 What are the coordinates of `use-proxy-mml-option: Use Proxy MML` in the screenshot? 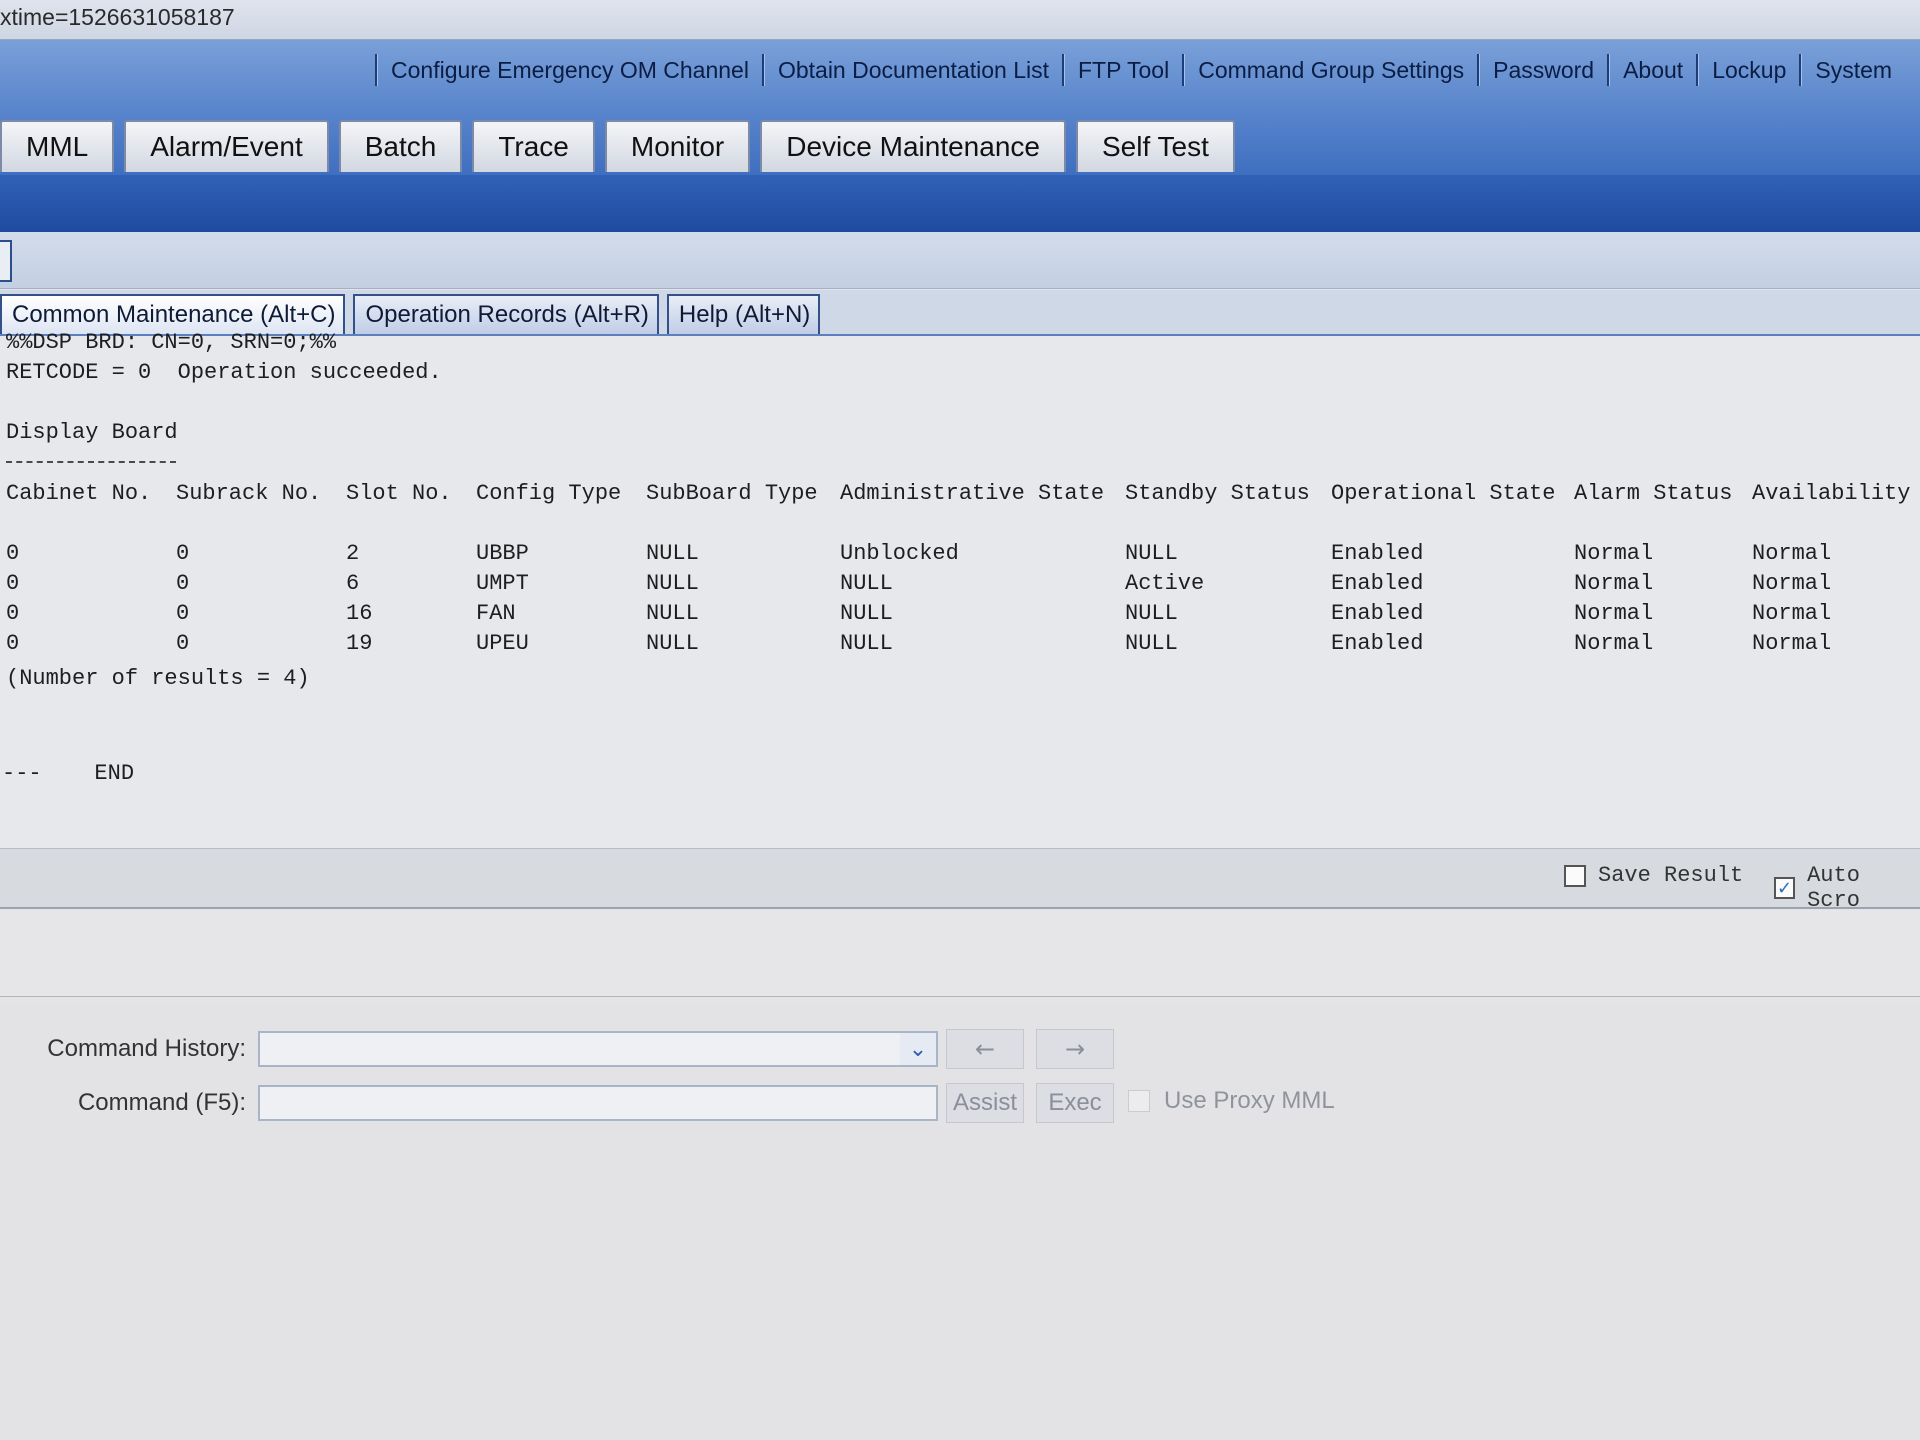 It's located at (1231, 1101).